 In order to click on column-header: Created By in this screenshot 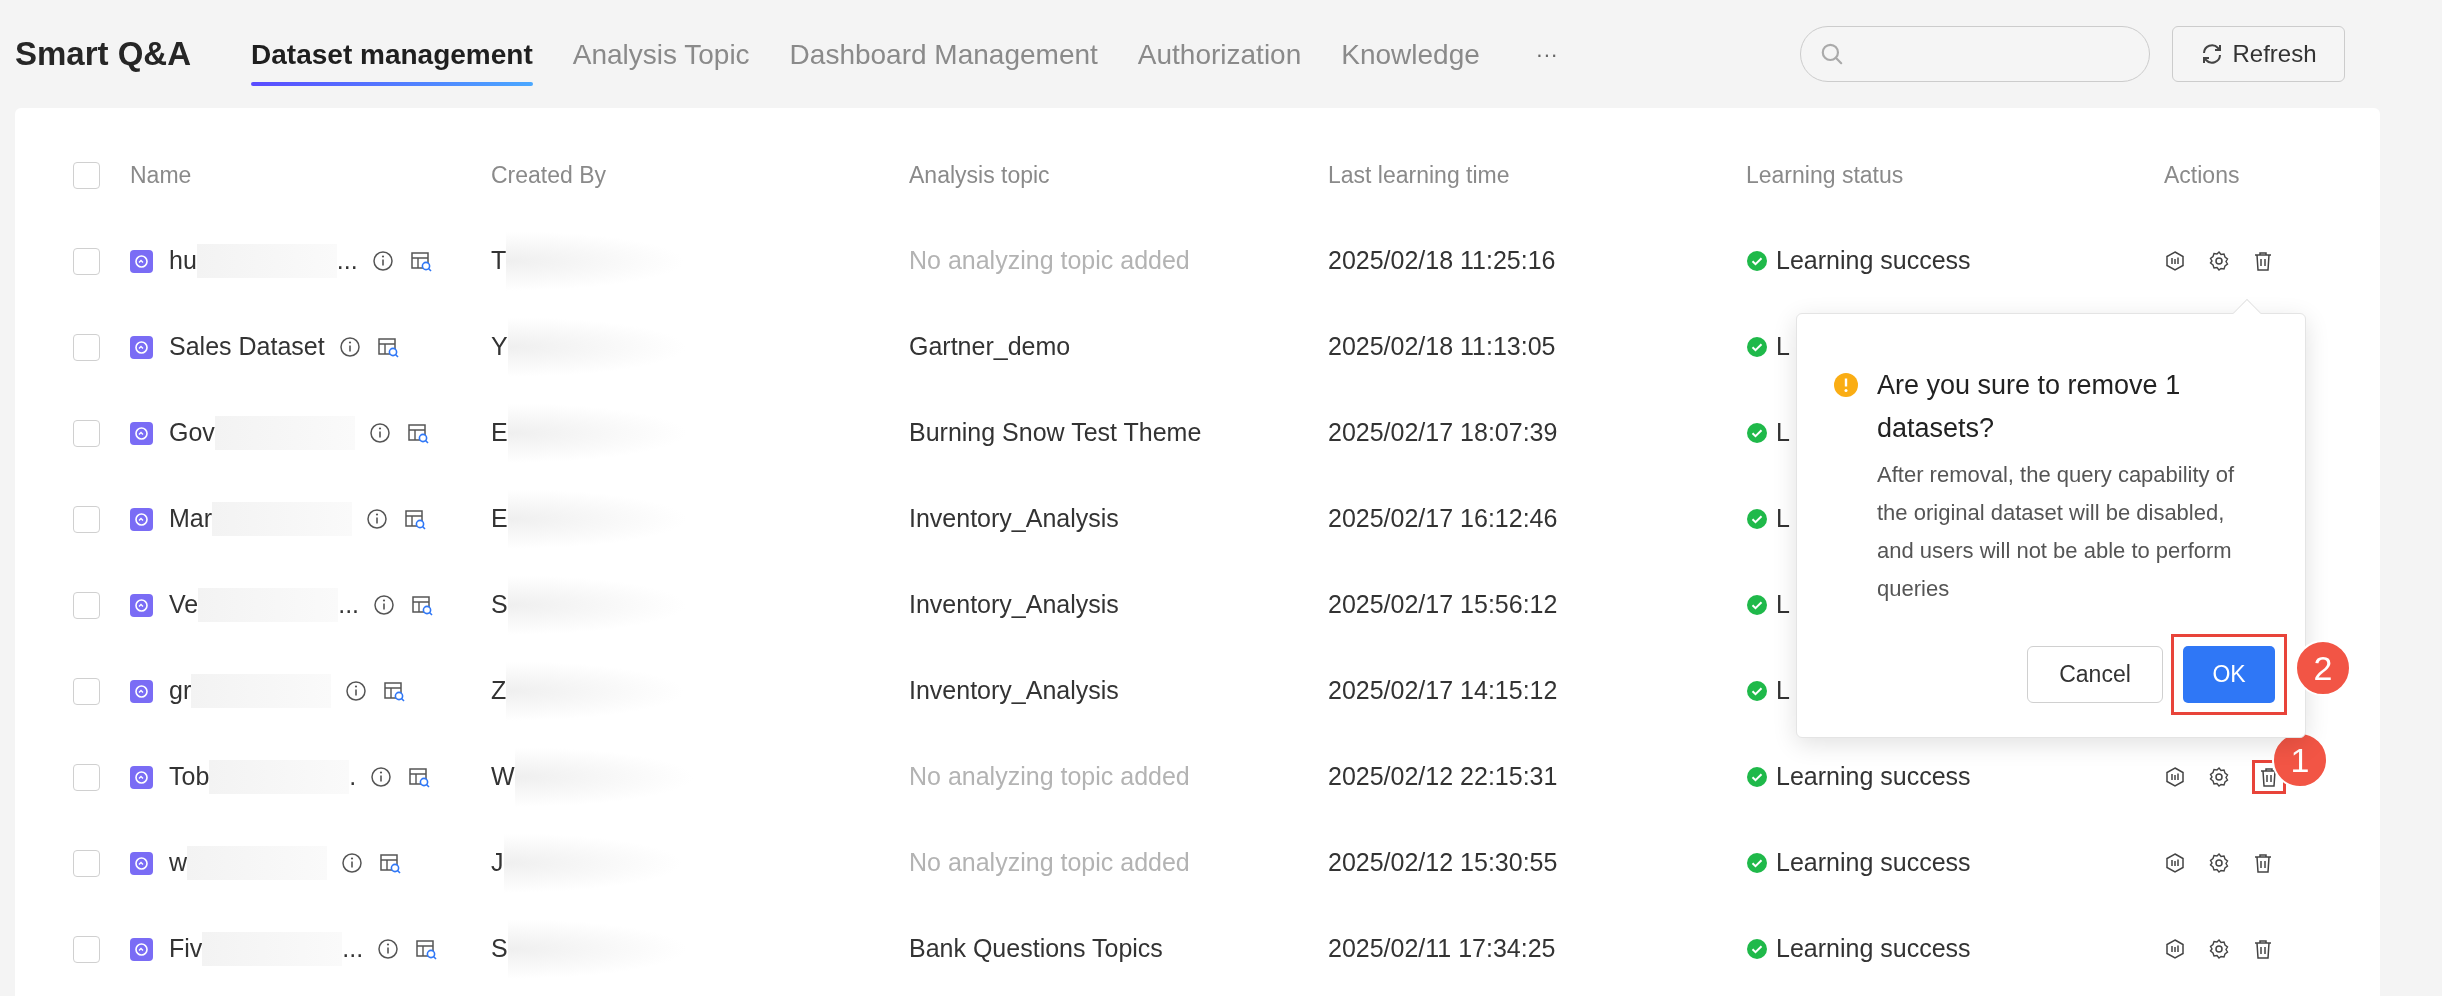, I will do `click(549, 174)`.